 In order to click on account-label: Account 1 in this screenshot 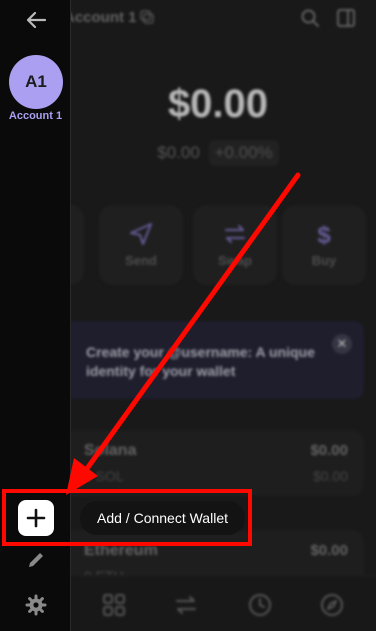, I will do `click(35, 116)`.